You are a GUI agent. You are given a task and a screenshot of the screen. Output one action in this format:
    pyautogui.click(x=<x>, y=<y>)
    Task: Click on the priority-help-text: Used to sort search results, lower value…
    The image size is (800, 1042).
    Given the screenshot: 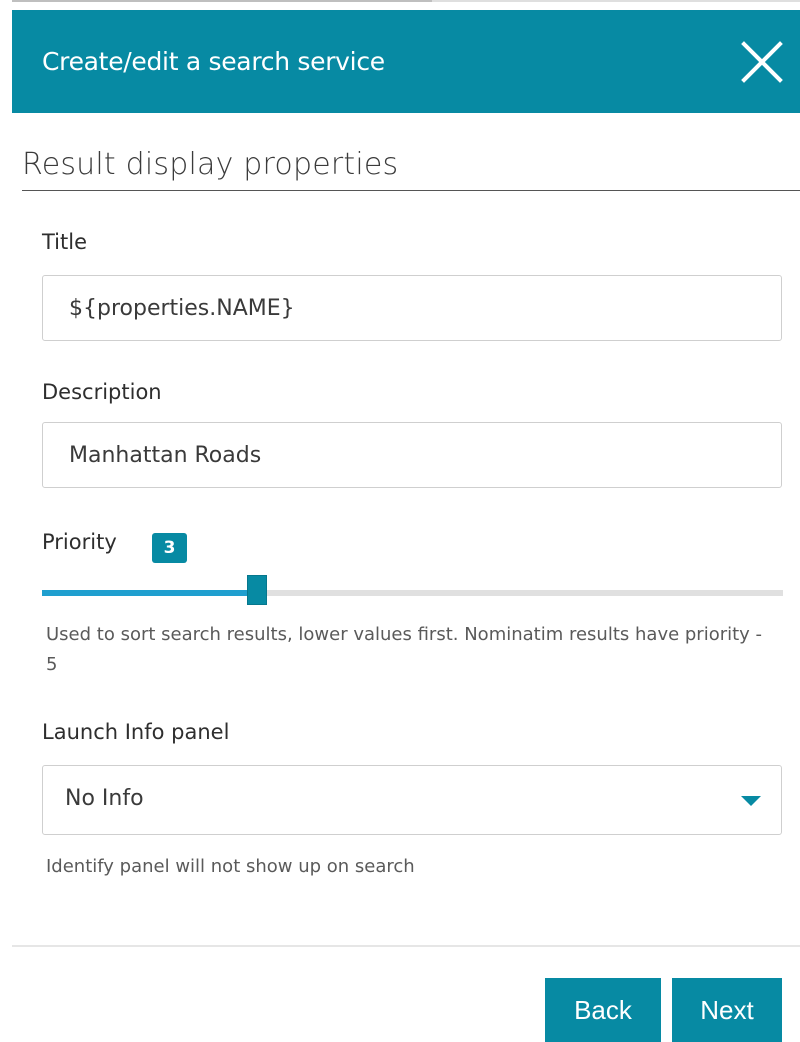 What is the action you would take?
    pyautogui.click(x=404, y=649)
    